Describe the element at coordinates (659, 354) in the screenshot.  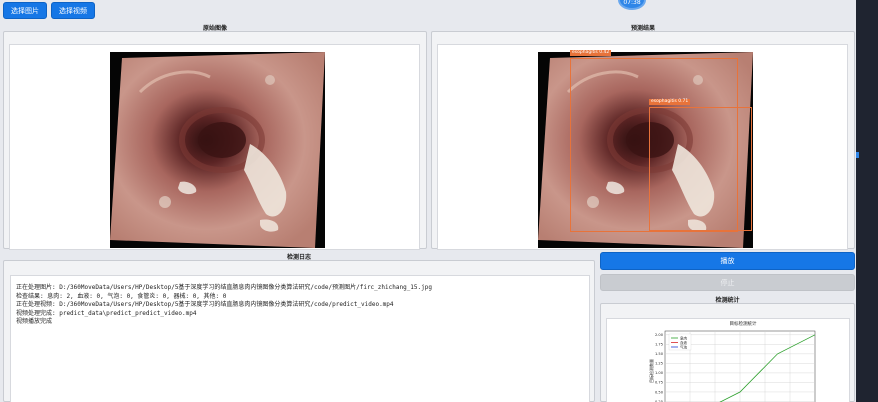
I see `y-tick-label: 1.50` at that location.